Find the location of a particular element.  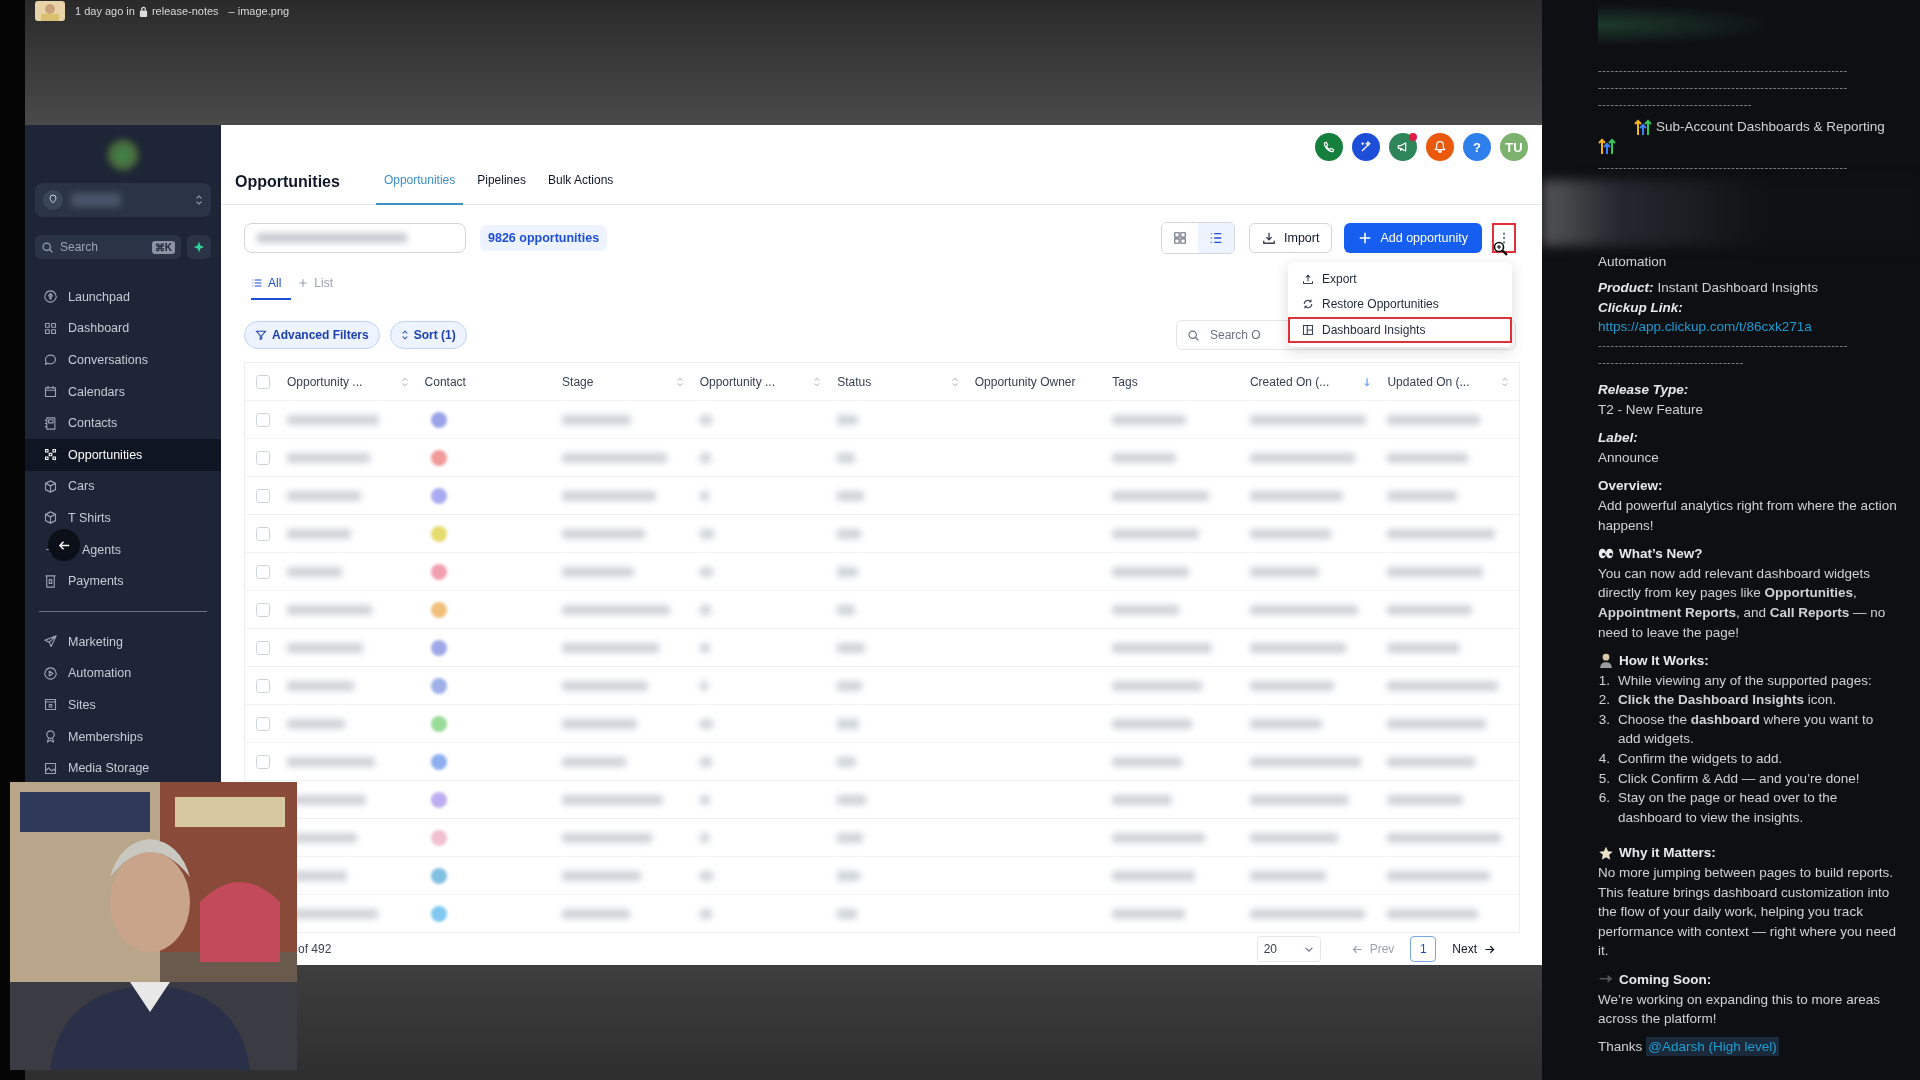

step-text: Choose the dashboard where you want to add widgets. is located at coordinates (1746, 729).